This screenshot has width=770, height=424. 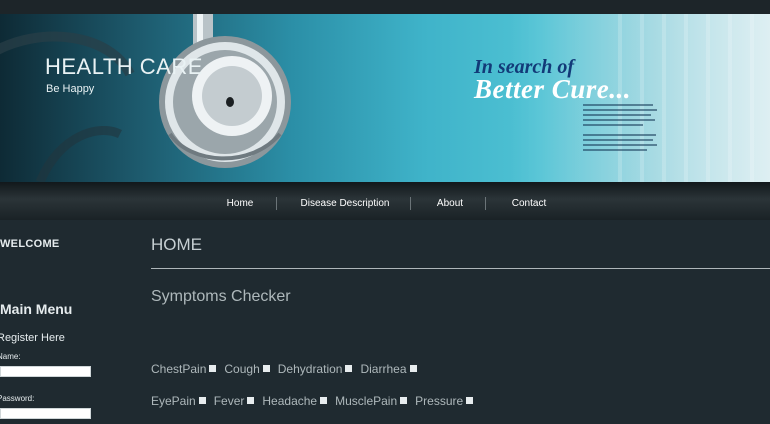 What do you see at coordinates (439, 401) in the screenshot?
I see `symptom-label: Pressure` at bounding box center [439, 401].